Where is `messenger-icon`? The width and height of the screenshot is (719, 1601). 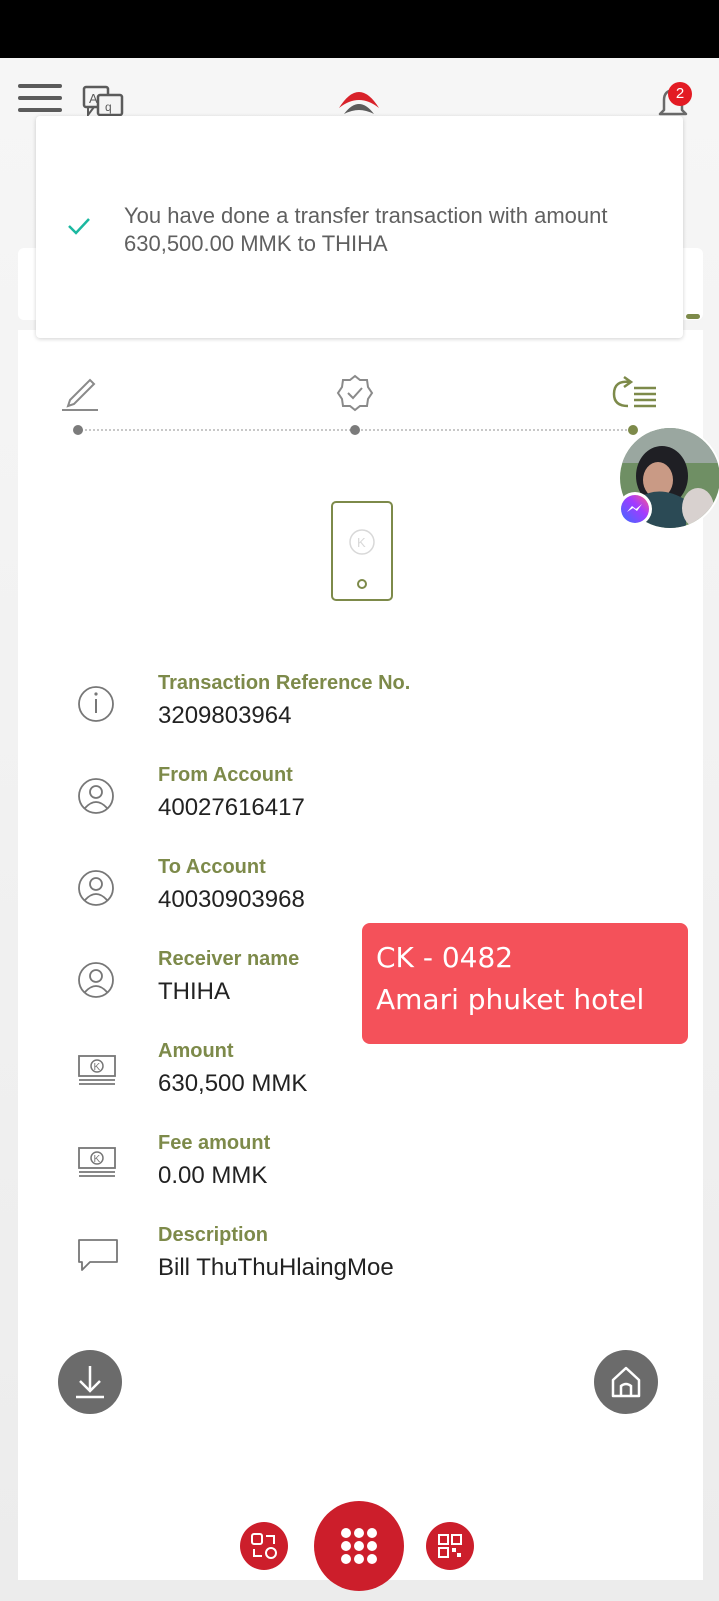
messenger-icon is located at coordinates (635, 509).